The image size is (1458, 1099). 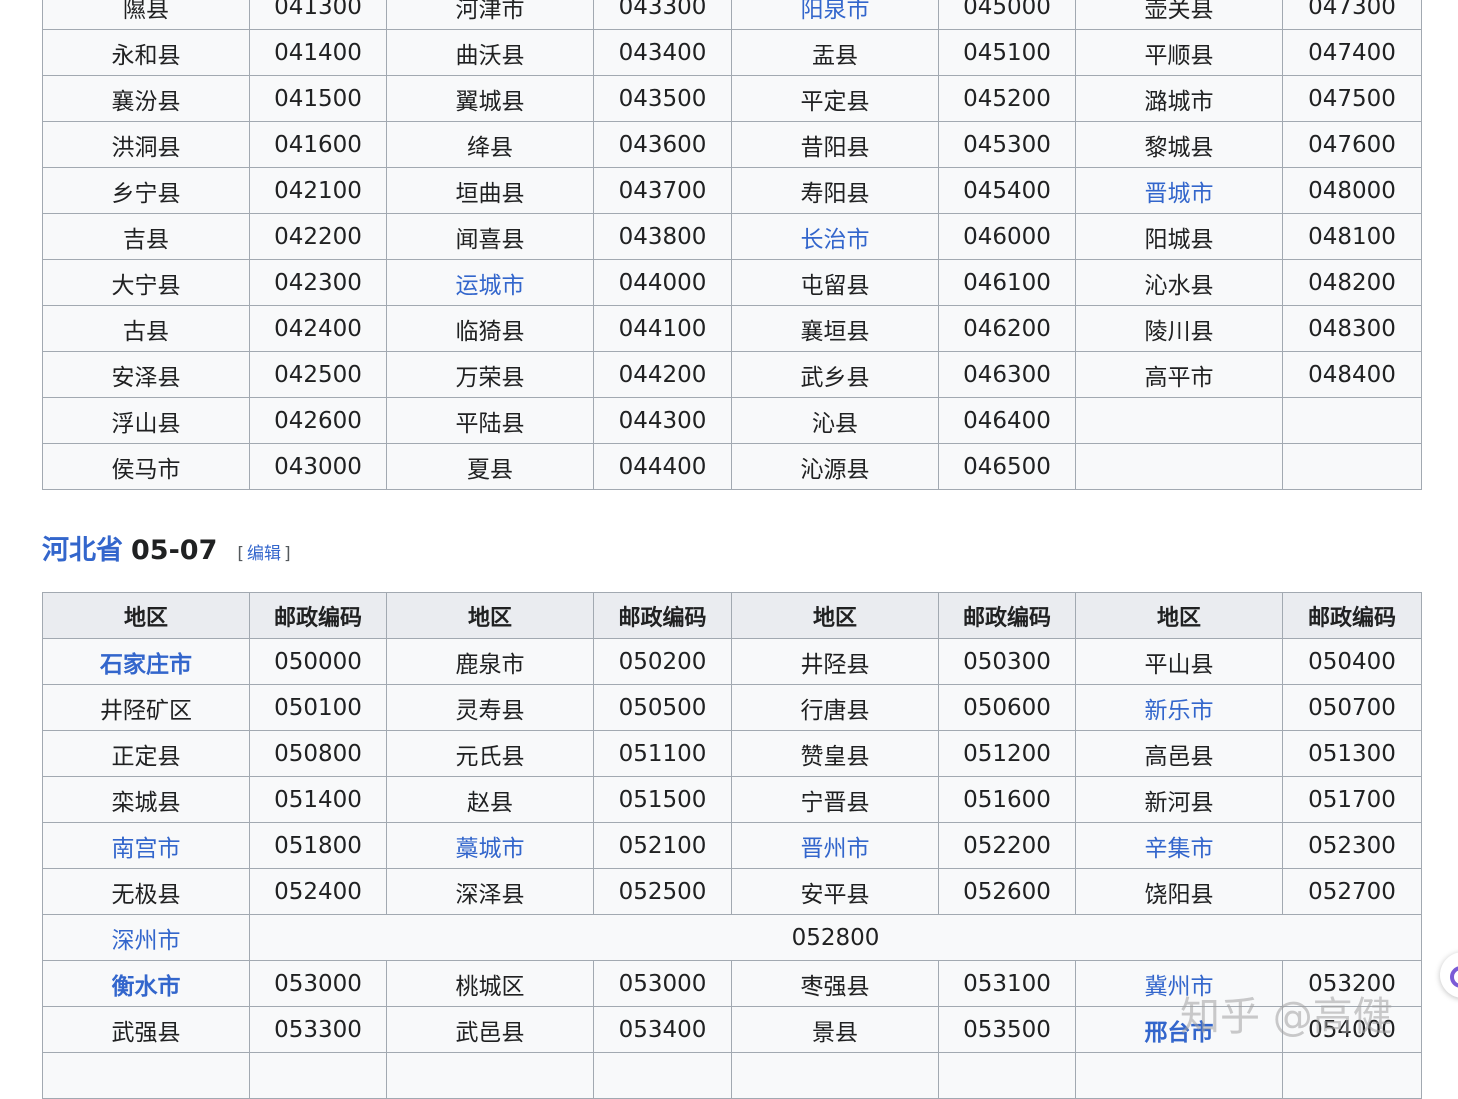 What do you see at coordinates (490, 891) in the screenshot?
I see `region-cell: 深泽县` at bounding box center [490, 891].